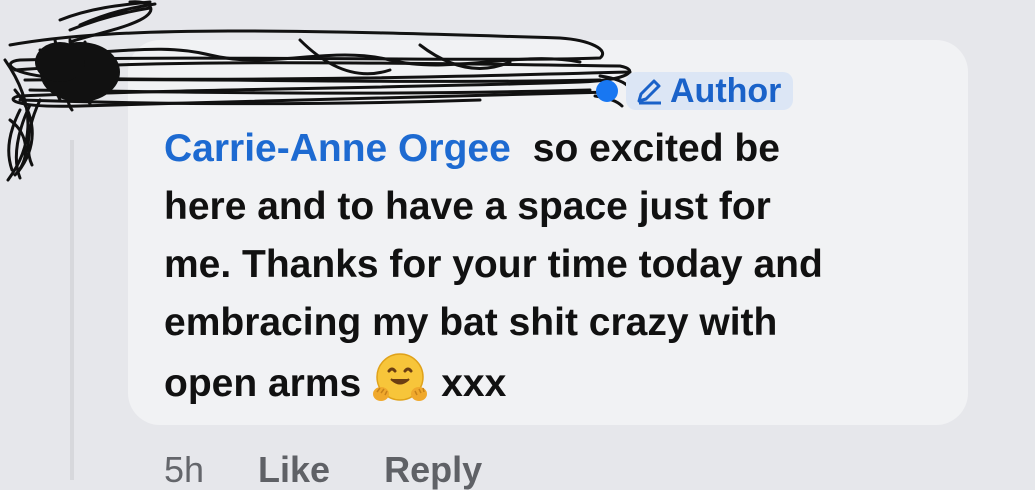  I want to click on verified-badge-icon, so click(607, 91).